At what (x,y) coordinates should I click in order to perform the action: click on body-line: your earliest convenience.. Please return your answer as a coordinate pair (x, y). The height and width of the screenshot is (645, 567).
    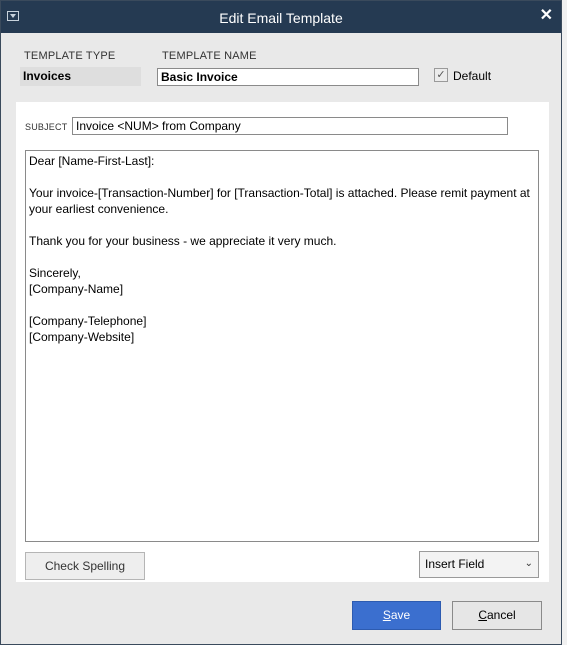
    Looking at the image, I should click on (99, 209).